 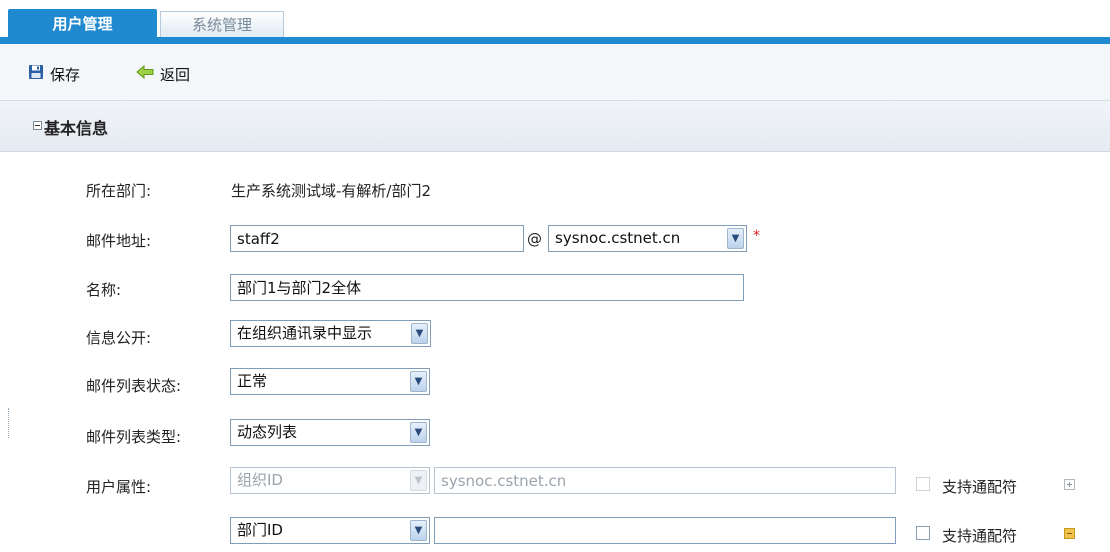 What do you see at coordinates (267, 432) in the screenshot?
I see `list-type-value: 动态列表` at bounding box center [267, 432].